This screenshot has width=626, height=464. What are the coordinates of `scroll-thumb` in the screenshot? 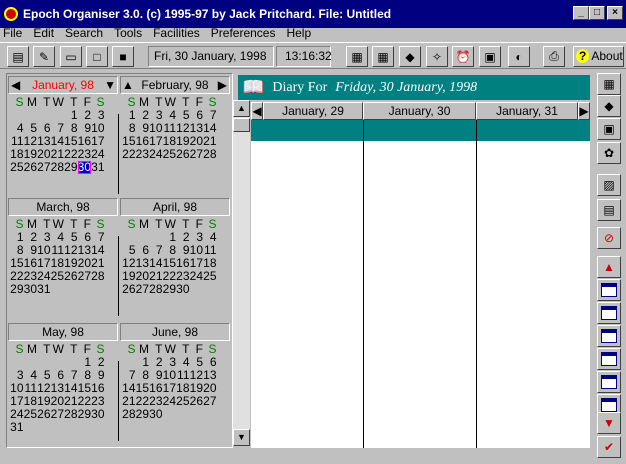 It's located at (241, 125).